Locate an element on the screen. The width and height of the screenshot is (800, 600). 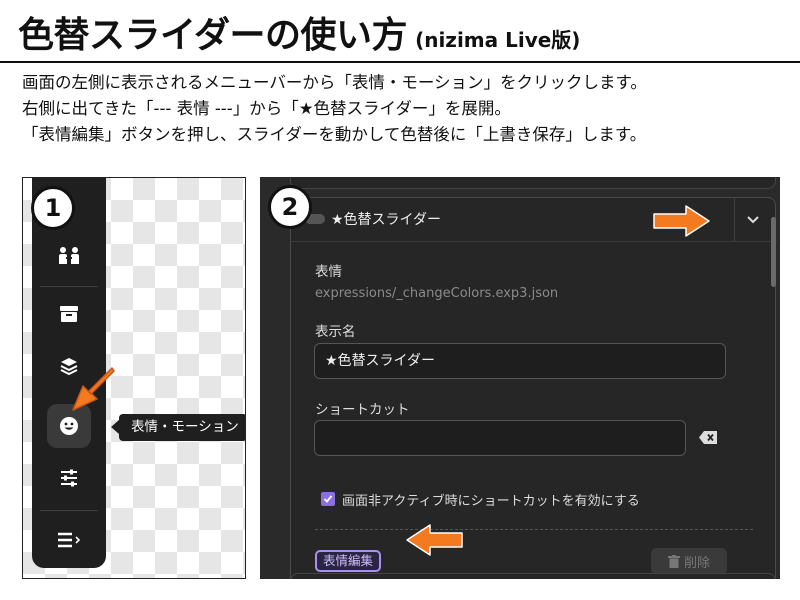
box-icon is located at coordinates (69, 314).